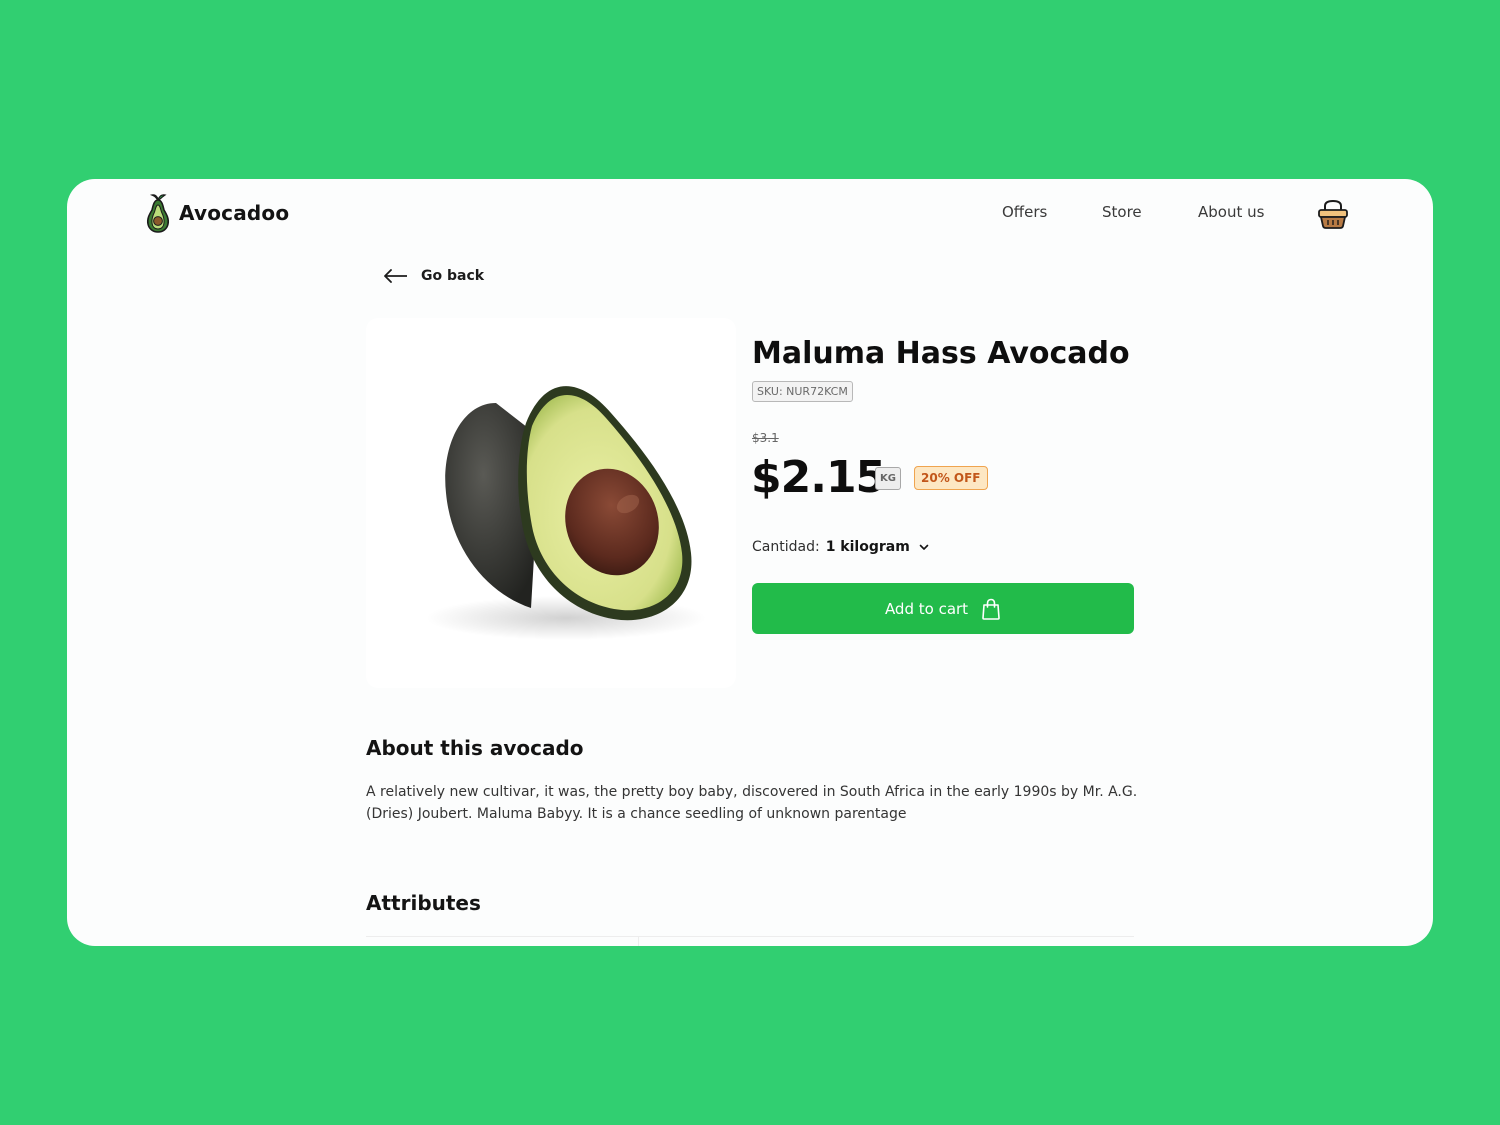  Describe the element at coordinates (158, 213) in the screenshot. I see `avocado-icon` at that location.